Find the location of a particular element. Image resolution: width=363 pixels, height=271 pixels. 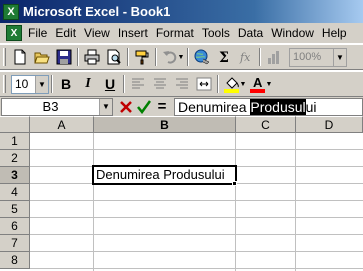

title-bar: X Microsoft Excel - Book1 is located at coordinates (181, 11).